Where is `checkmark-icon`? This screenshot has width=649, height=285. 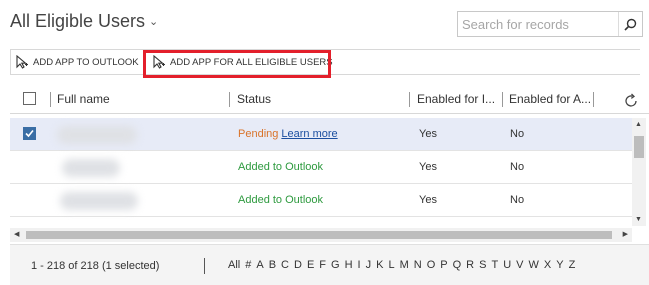 checkmark-icon is located at coordinates (29, 133).